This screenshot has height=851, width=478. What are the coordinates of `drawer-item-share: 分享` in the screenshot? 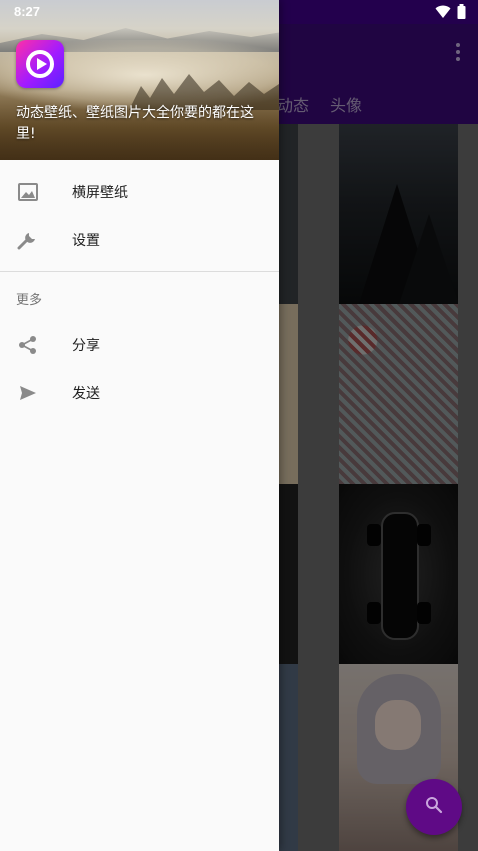 It's located at (139, 345).